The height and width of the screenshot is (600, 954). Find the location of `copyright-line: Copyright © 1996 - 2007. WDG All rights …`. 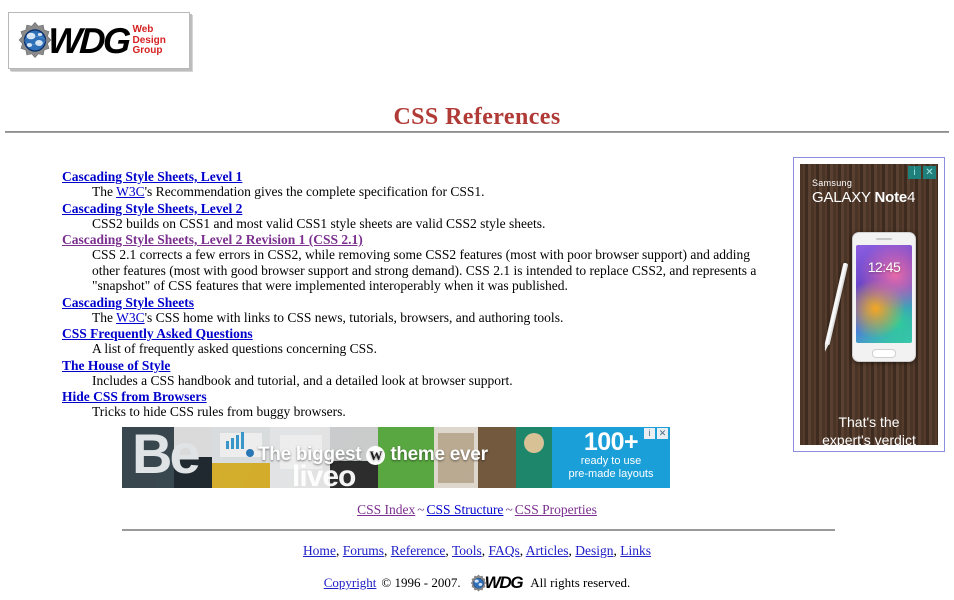

copyright-line: Copyright © 1996 - 2007. WDG All rights … is located at coordinates (477, 583).